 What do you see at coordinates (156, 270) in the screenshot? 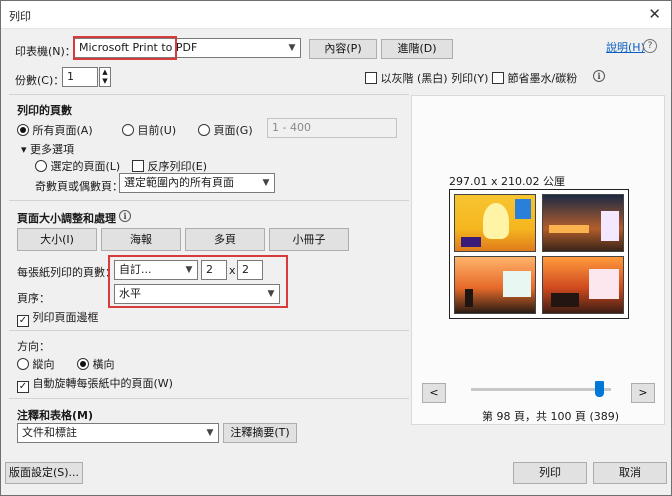
I see `pages-per-sheet-select: 自訂... ▼` at bounding box center [156, 270].